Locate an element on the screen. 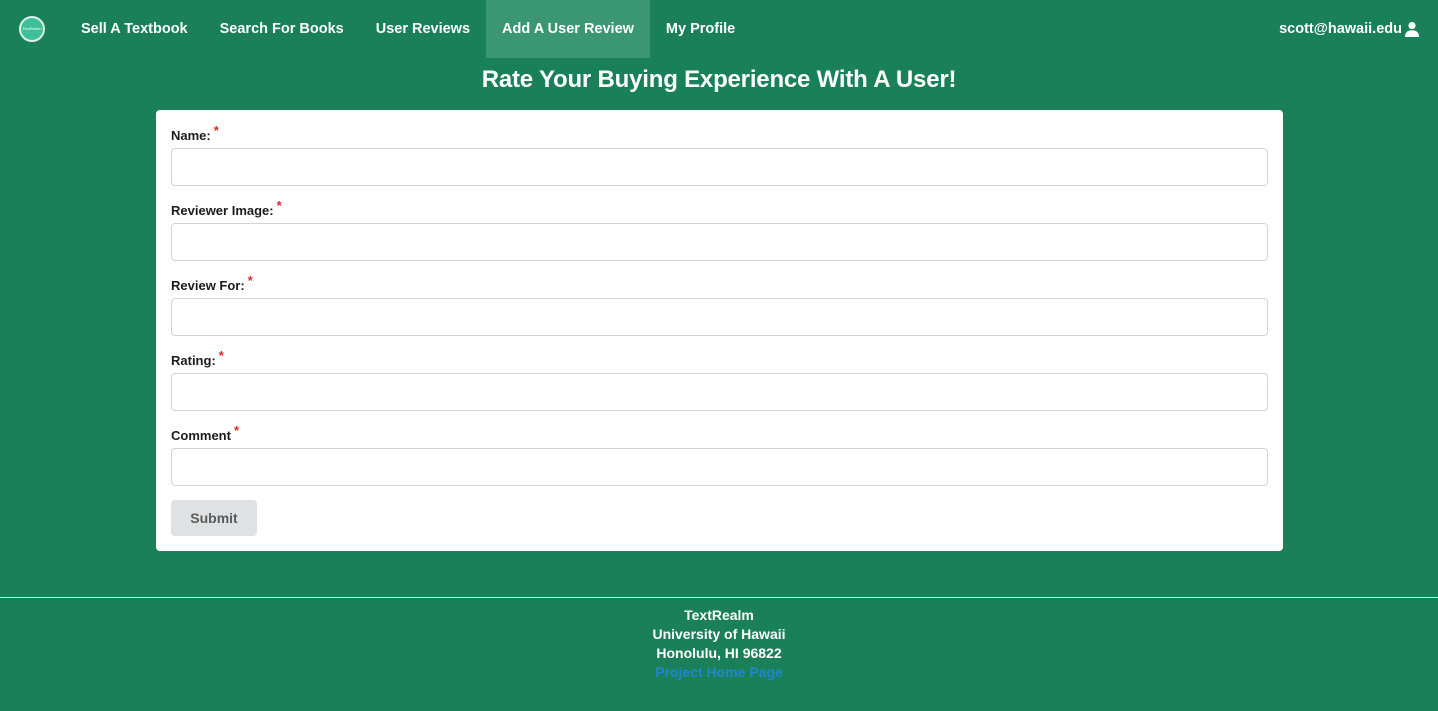  nav-add-user-review: Add A User Review is located at coordinates (568, 29).